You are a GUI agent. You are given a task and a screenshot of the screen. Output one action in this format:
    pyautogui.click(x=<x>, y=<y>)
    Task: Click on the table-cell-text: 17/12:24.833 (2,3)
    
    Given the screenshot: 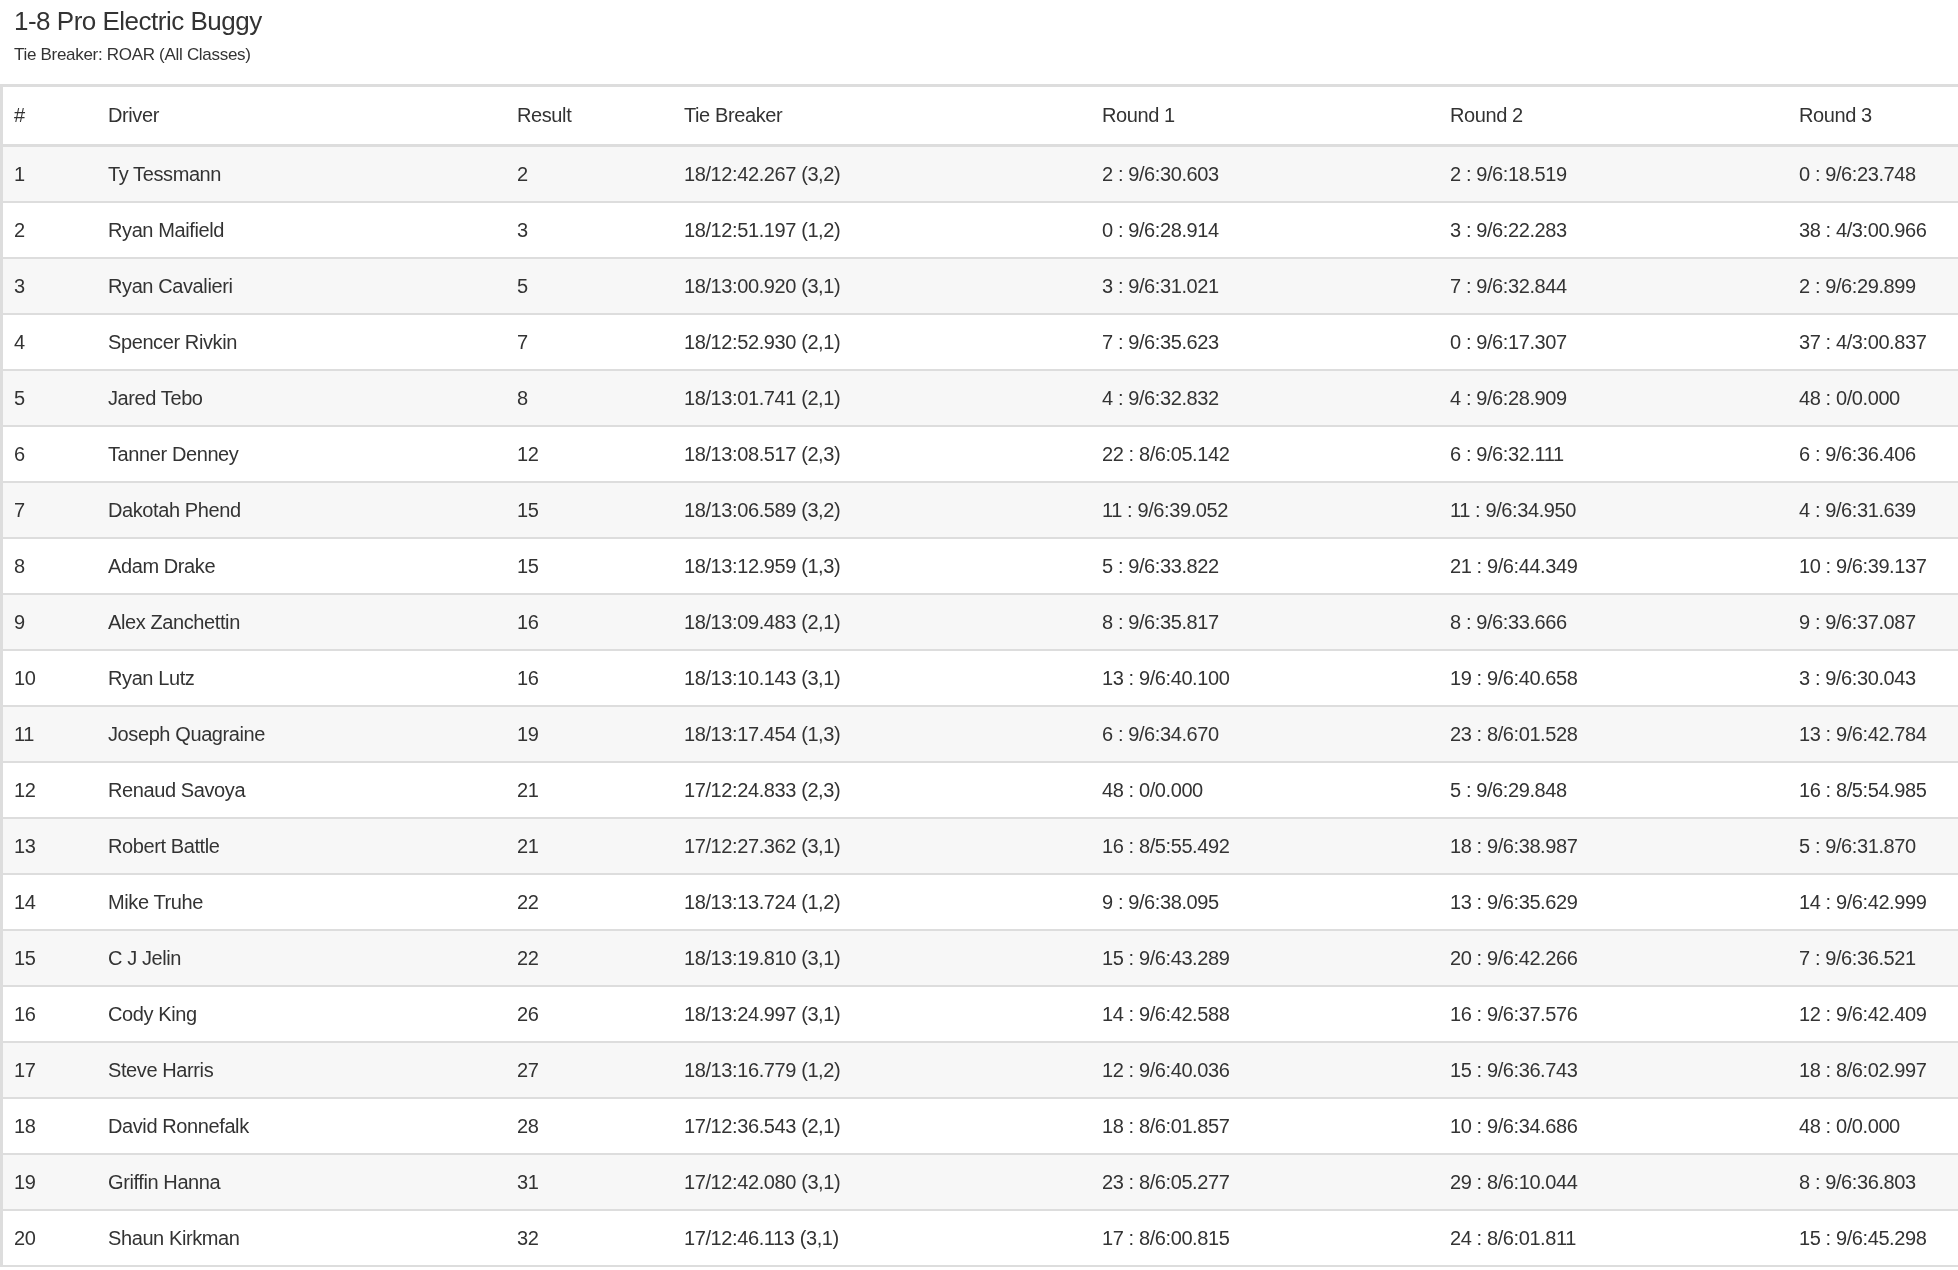 What is the action you would take?
    pyautogui.click(x=762, y=790)
    